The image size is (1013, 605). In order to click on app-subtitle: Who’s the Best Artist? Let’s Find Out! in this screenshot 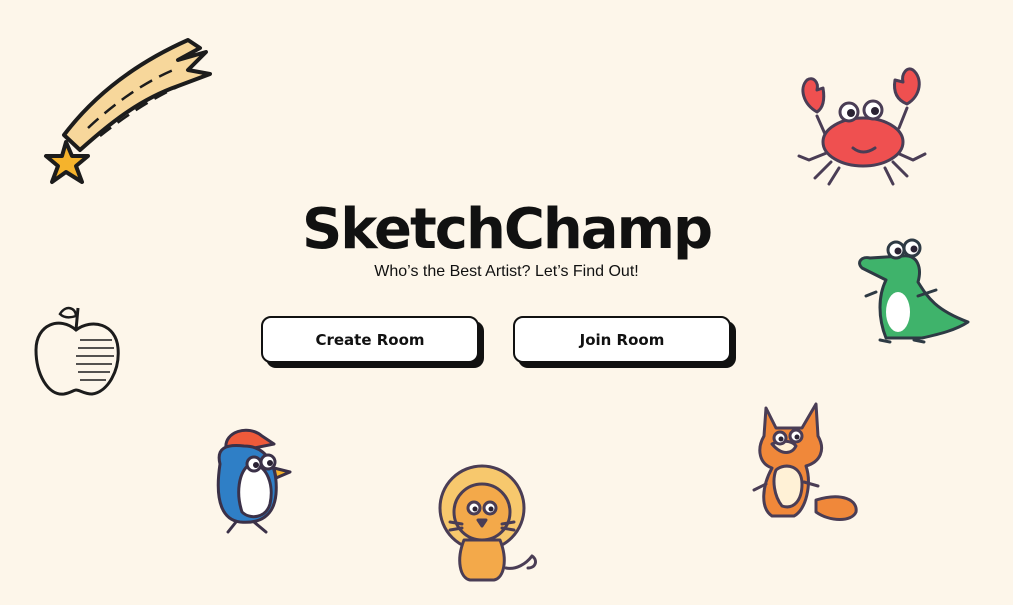, I will do `click(506, 271)`.